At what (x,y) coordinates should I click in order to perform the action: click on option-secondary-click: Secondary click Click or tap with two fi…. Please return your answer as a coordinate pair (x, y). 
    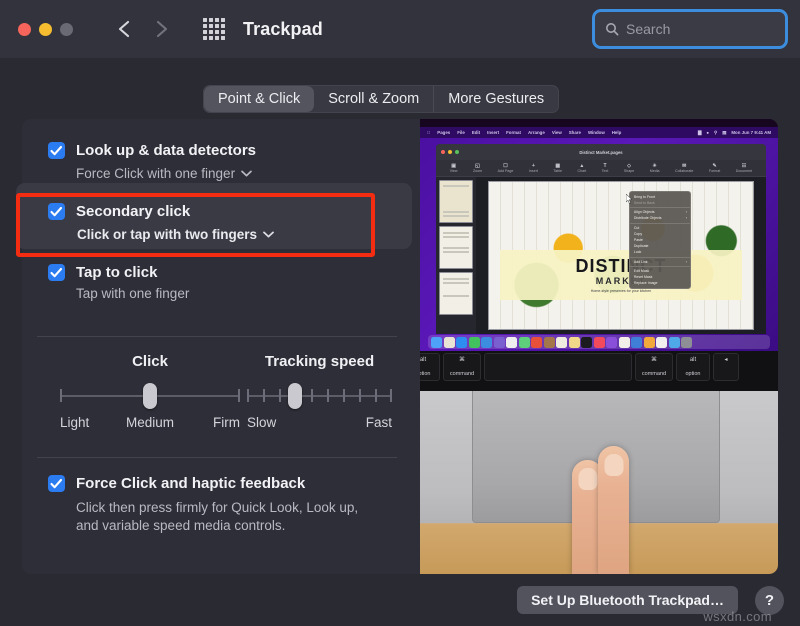
    Looking at the image, I should click on (165, 224).